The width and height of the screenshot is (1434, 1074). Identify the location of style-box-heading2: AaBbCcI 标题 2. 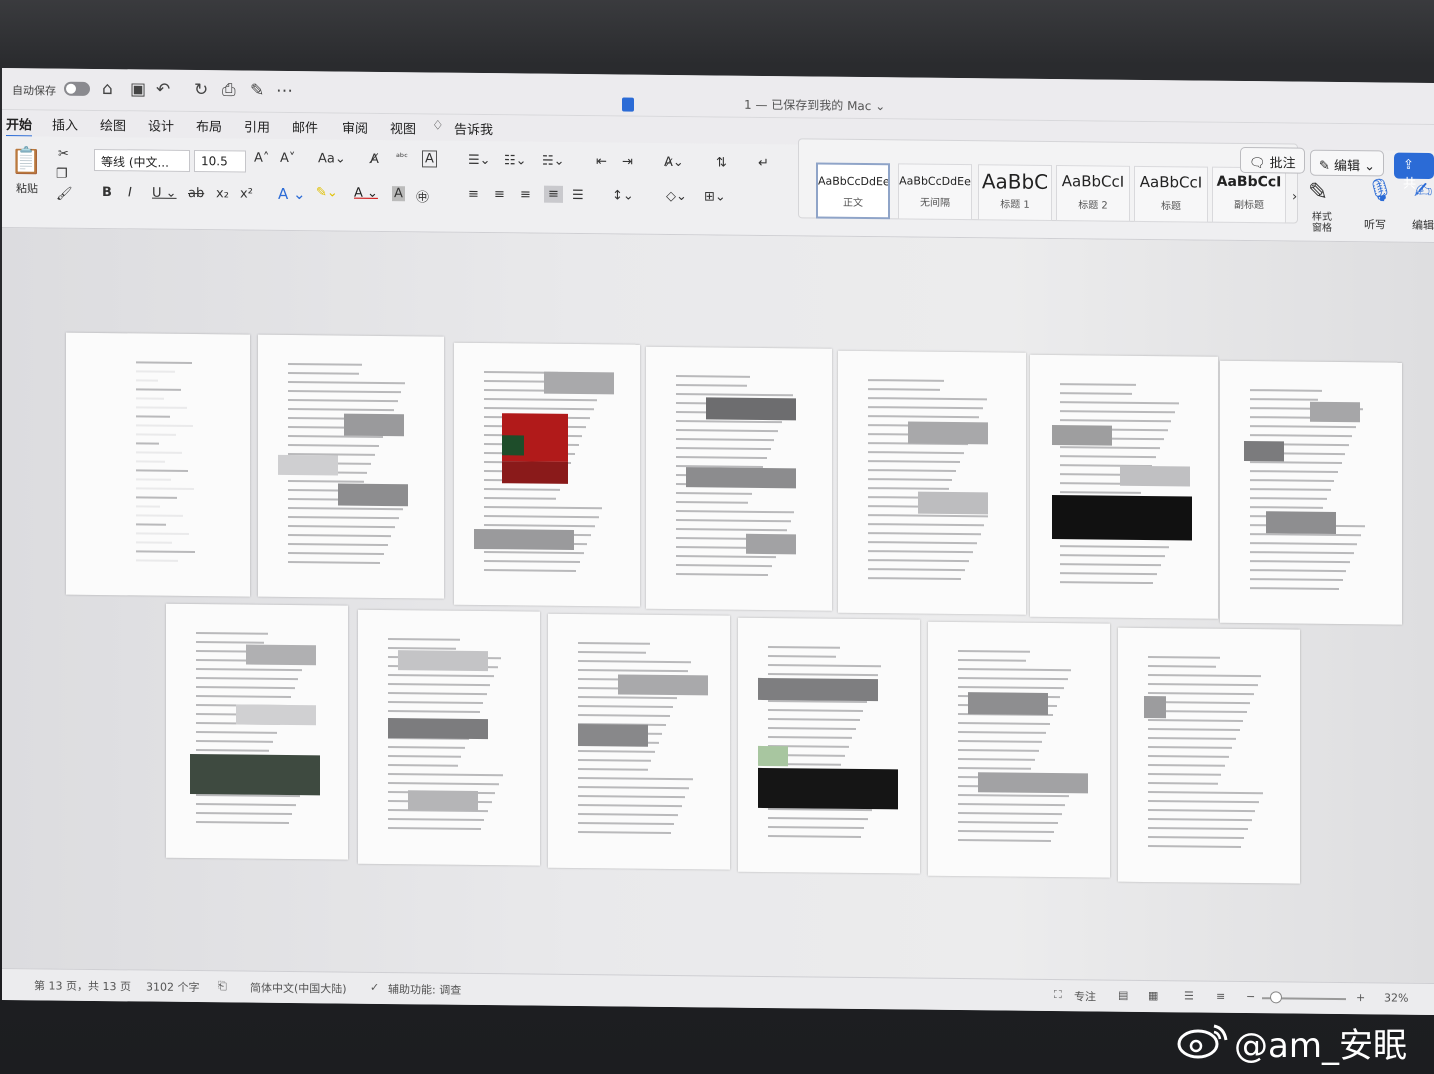
(1093, 193).